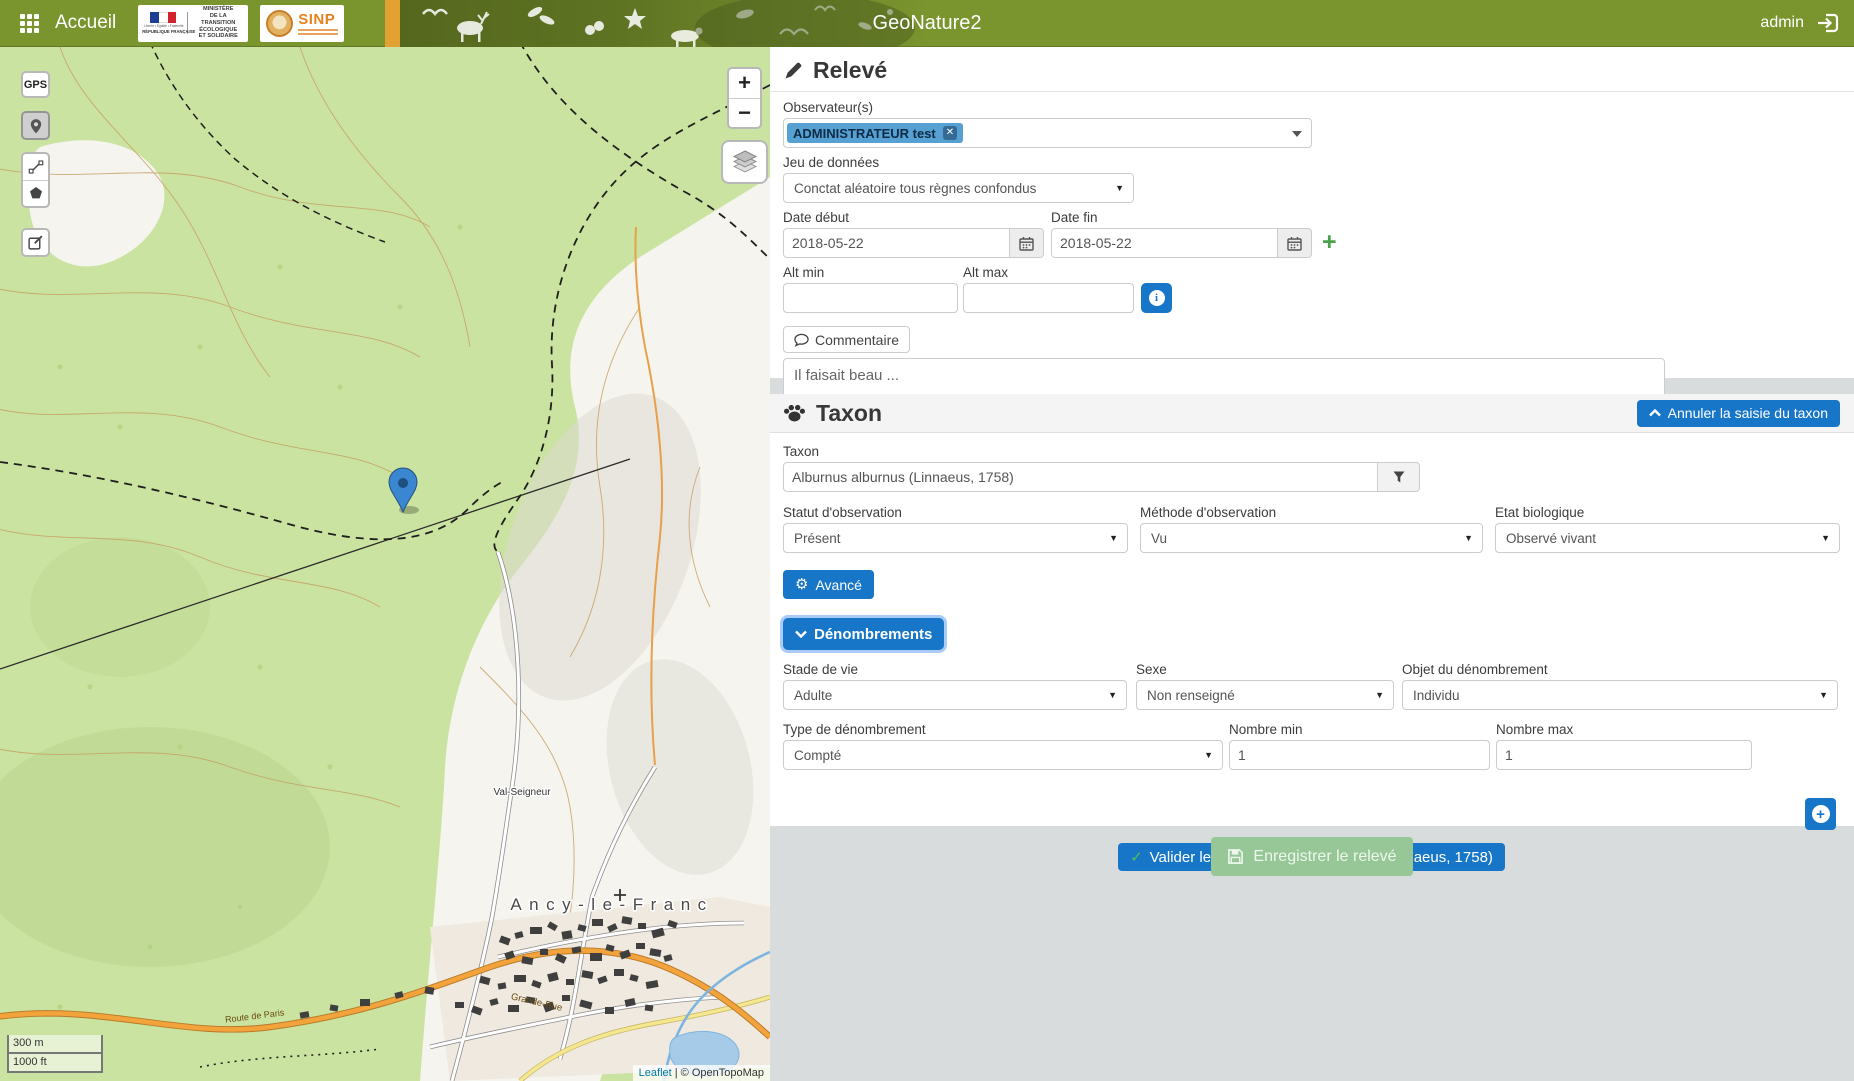  What do you see at coordinates (1074, 217) in the screenshot?
I see `date-end-label: Date fin` at bounding box center [1074, 217].